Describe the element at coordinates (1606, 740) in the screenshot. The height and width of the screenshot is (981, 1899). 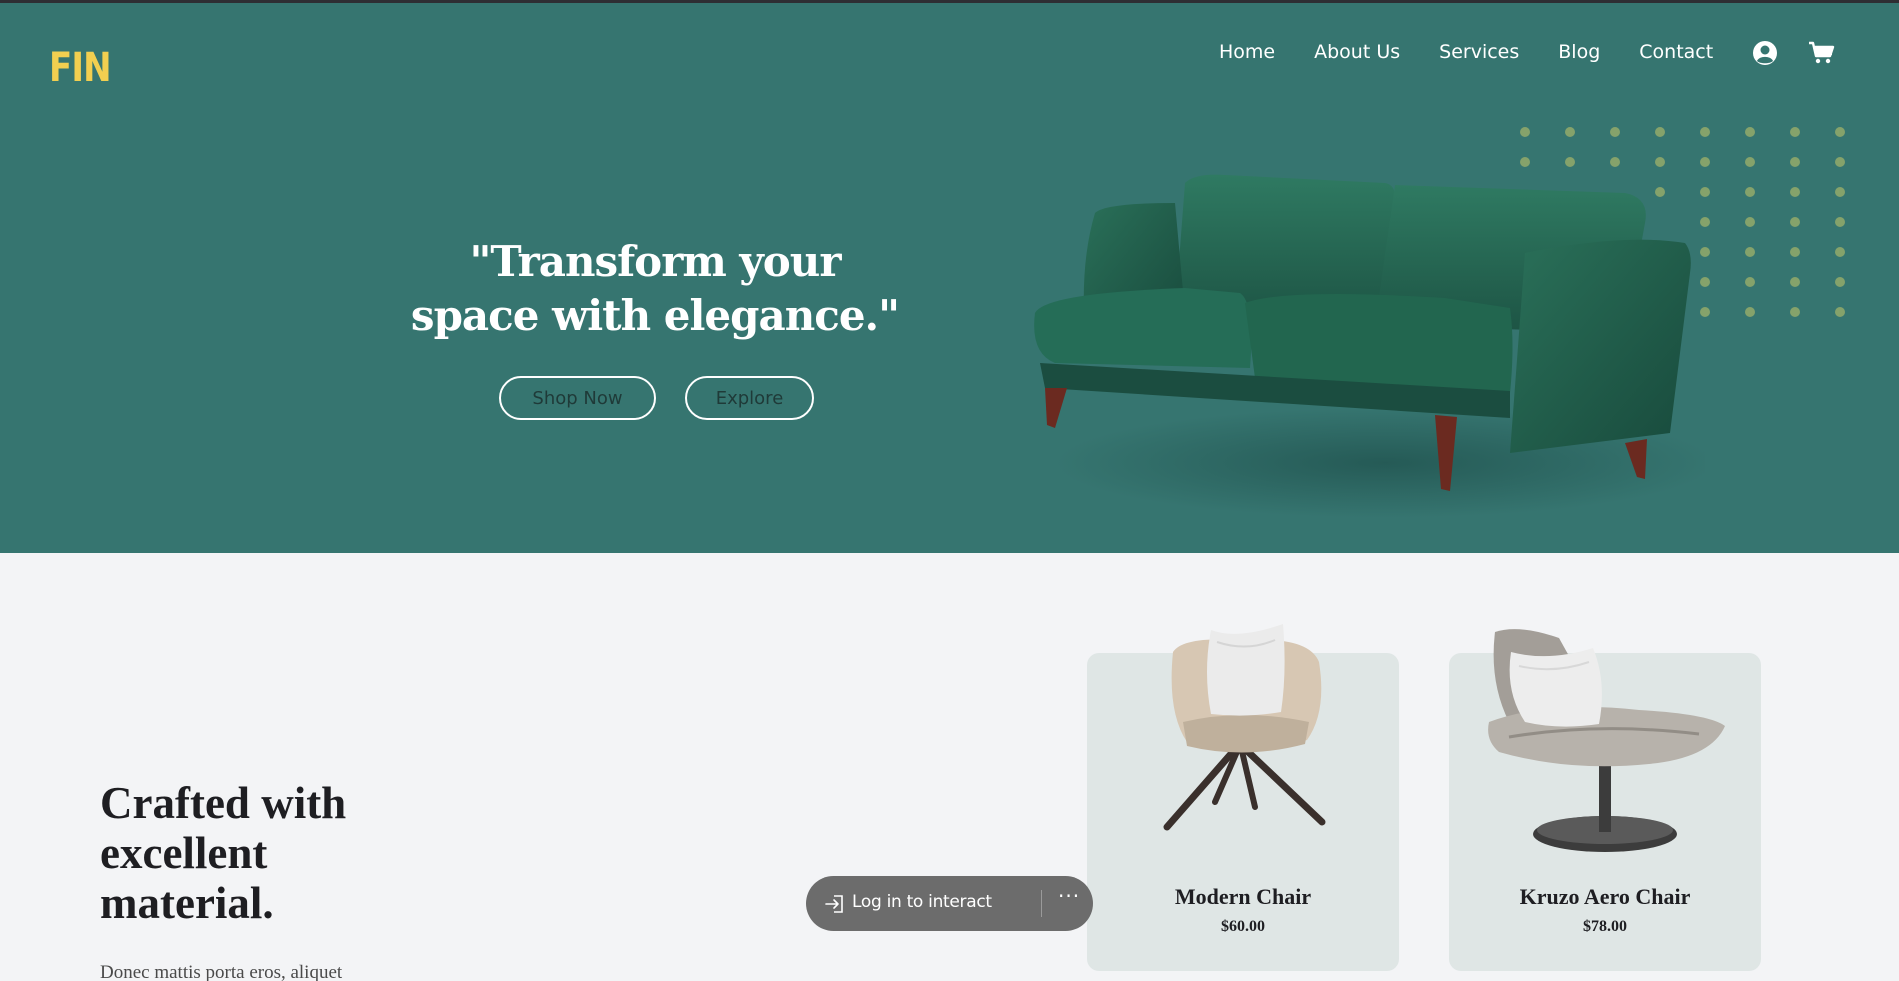
I see `kruzo-aero-chair-image` at that location.